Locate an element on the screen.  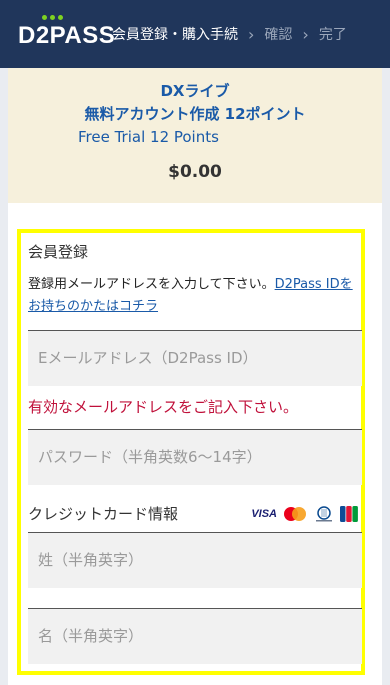
card-brand-icons: VISA is located at coordinates (304, 513).